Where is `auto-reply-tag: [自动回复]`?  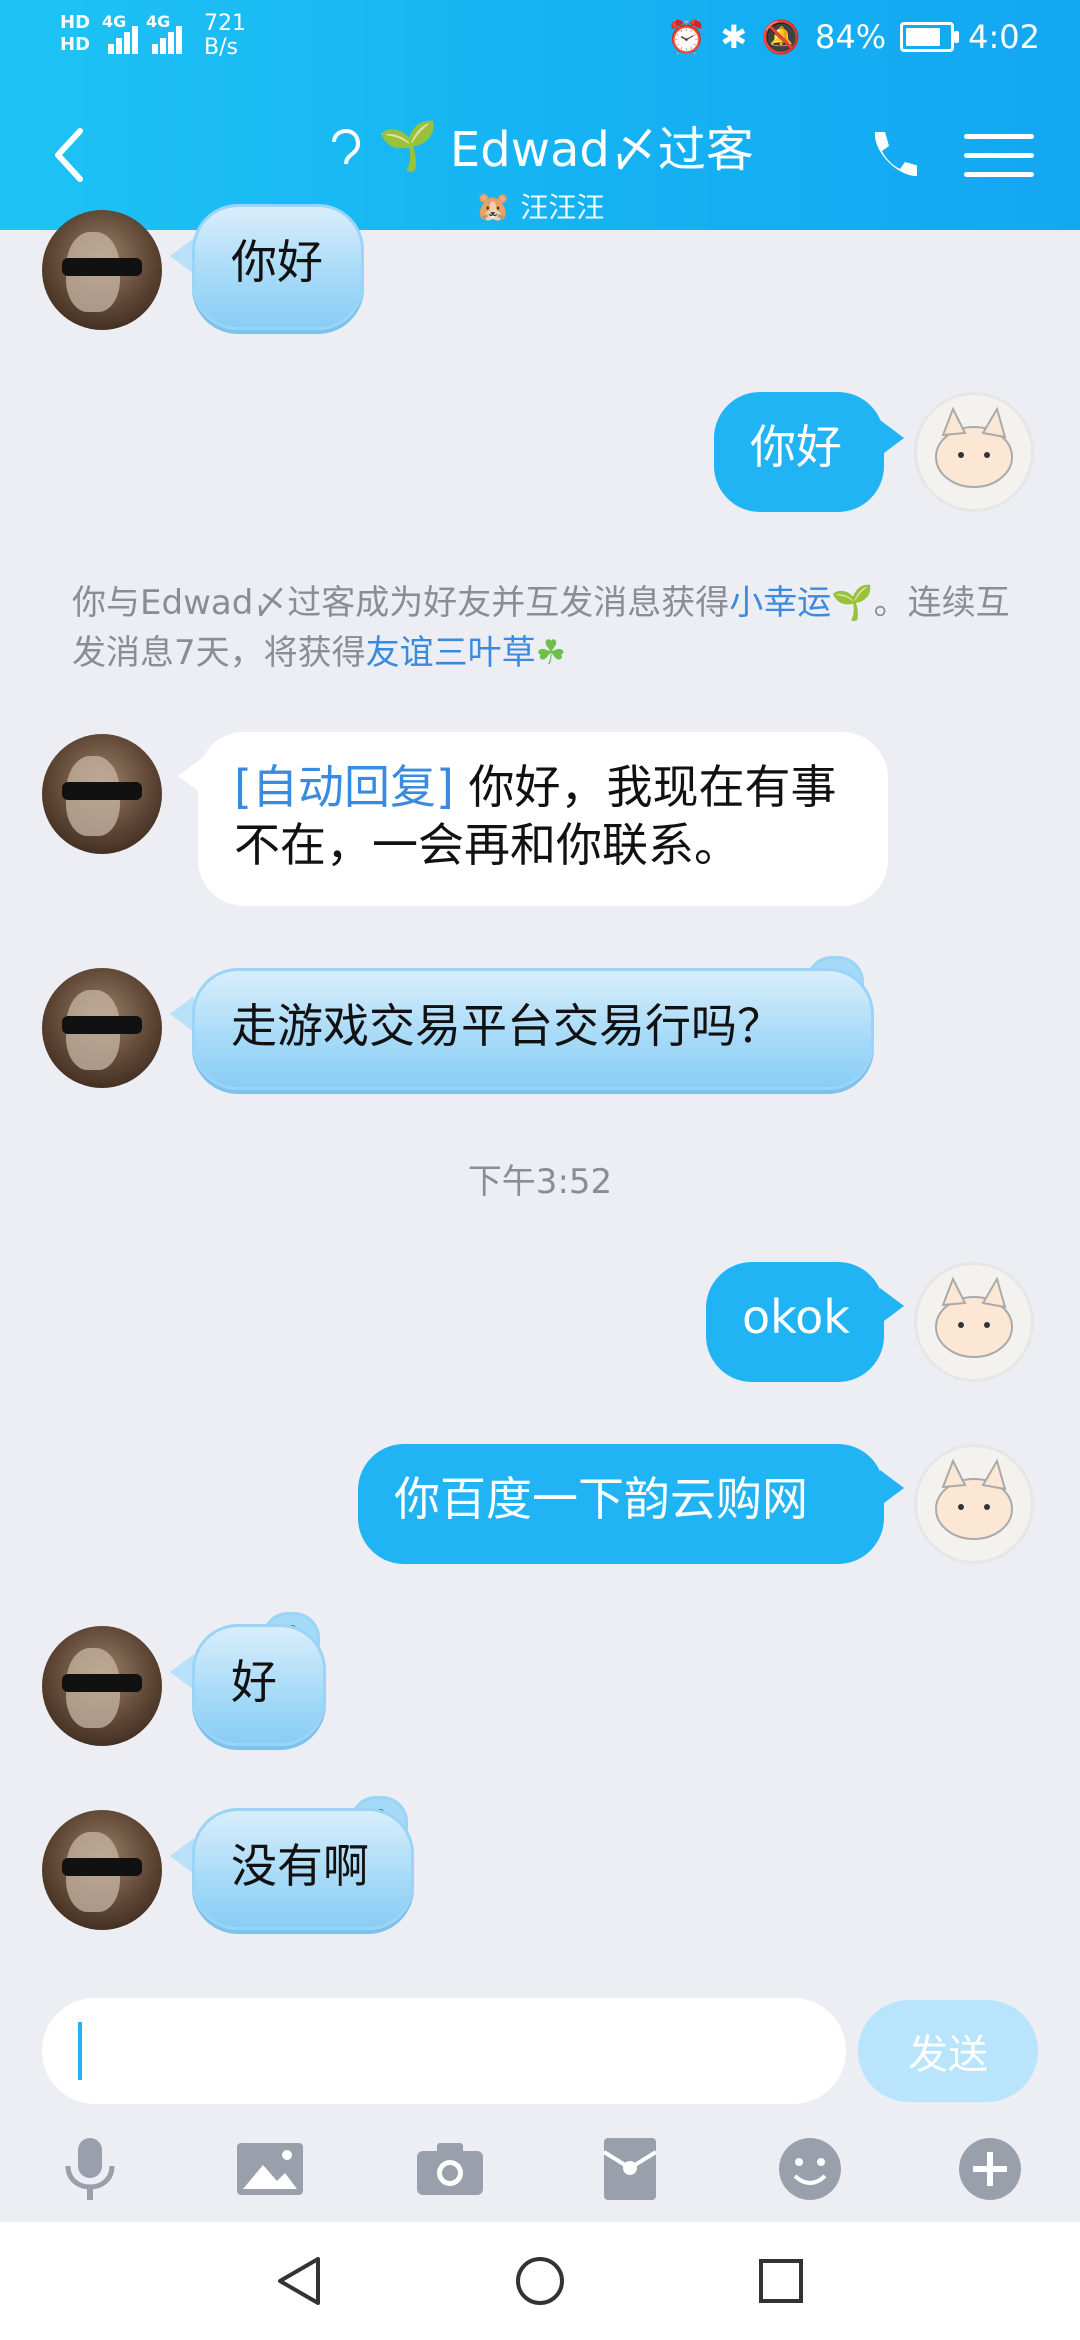 auto-reply-tag: [自动回复] is located at coordinates (344, 787).